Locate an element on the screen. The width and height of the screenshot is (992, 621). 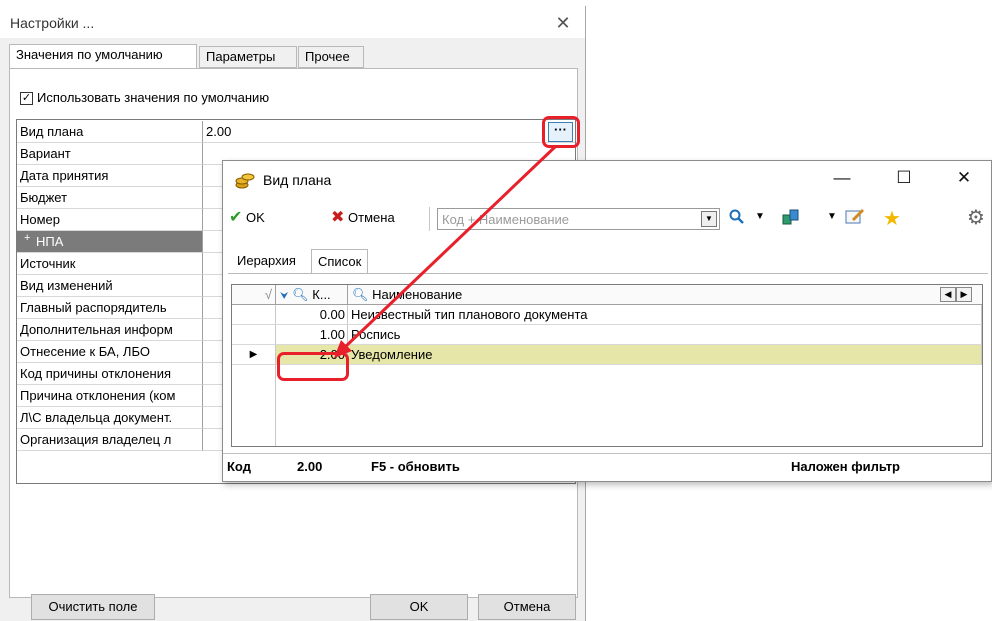
annotation-arrow is located at coordinates (446, 251).